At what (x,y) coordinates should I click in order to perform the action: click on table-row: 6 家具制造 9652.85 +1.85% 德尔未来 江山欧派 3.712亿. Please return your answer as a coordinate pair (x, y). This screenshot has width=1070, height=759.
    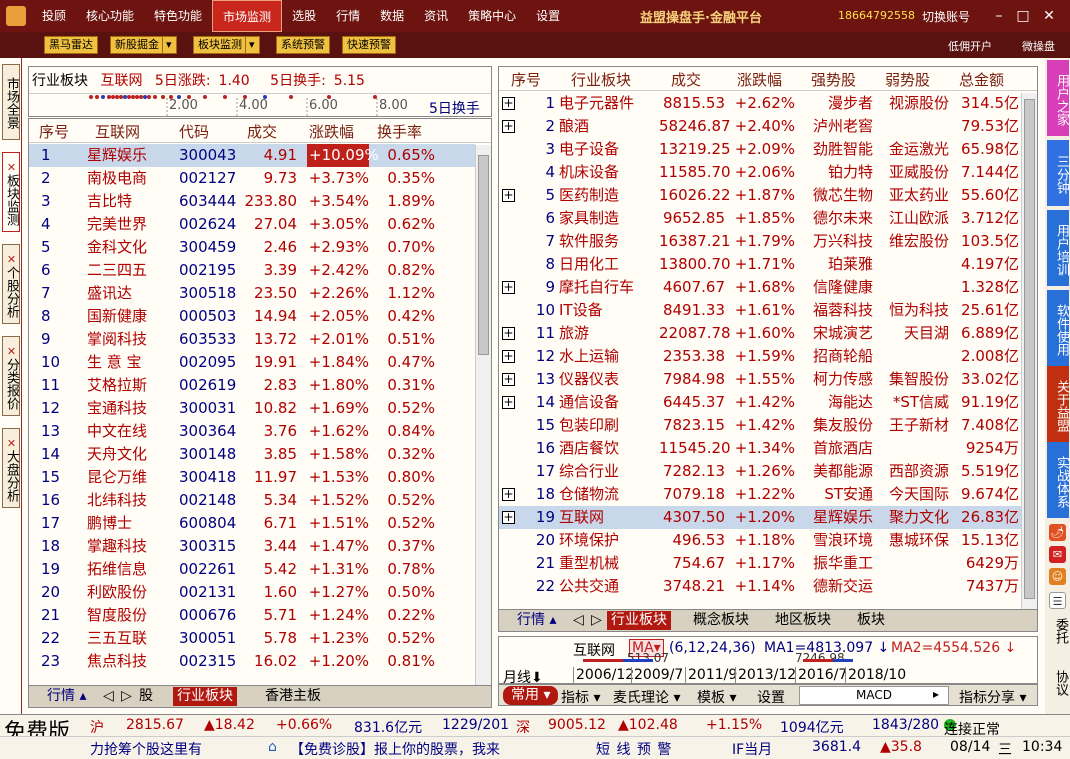
    Looking at the image, I should click on (760, 218).